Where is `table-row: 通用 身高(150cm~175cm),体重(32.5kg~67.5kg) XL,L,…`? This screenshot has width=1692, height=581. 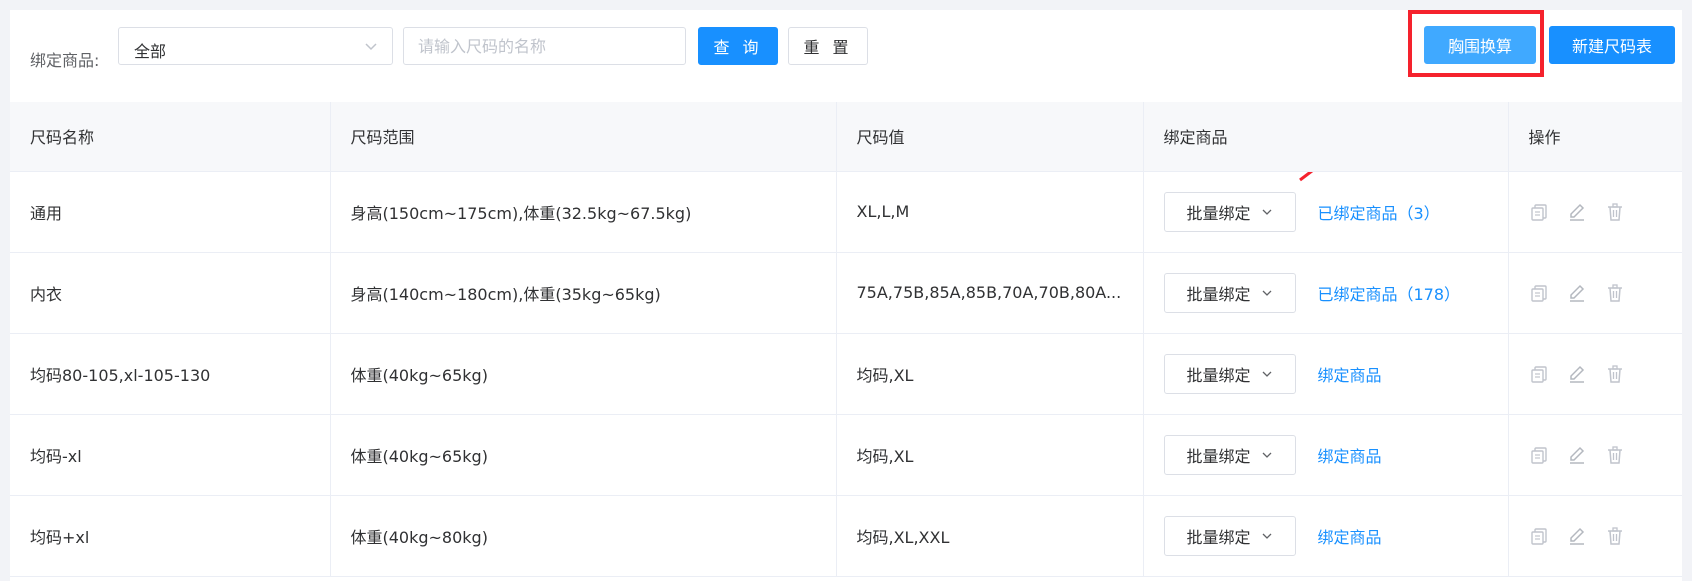 table-row: 通用 身高(150cm~175cm),体重(32.5kg~67.5kg) XL,L,… is located at coordinates (846, 212).